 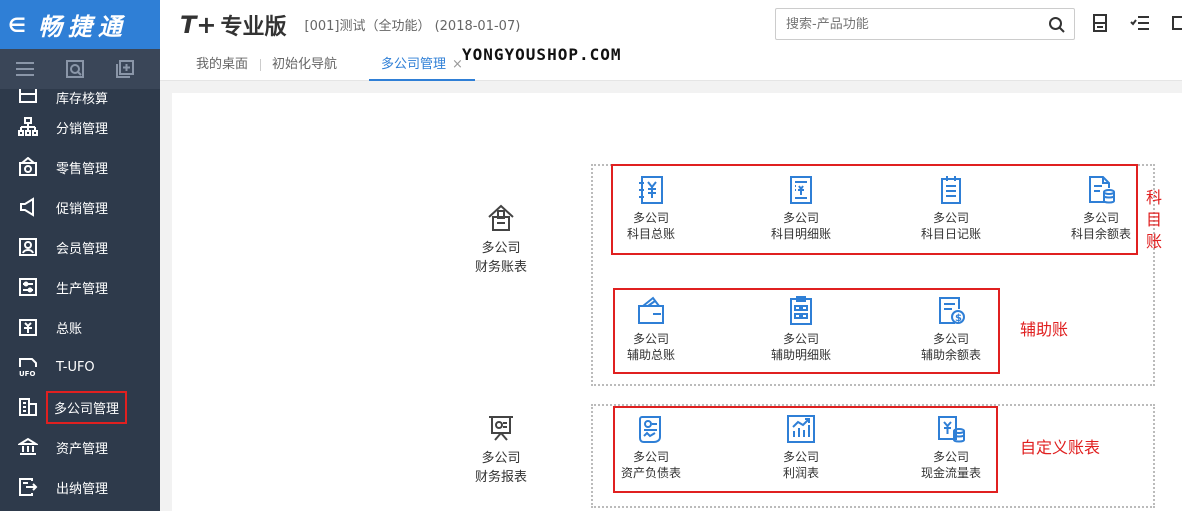 I want to click on sidebar-tools, so click(x=80, y=69).